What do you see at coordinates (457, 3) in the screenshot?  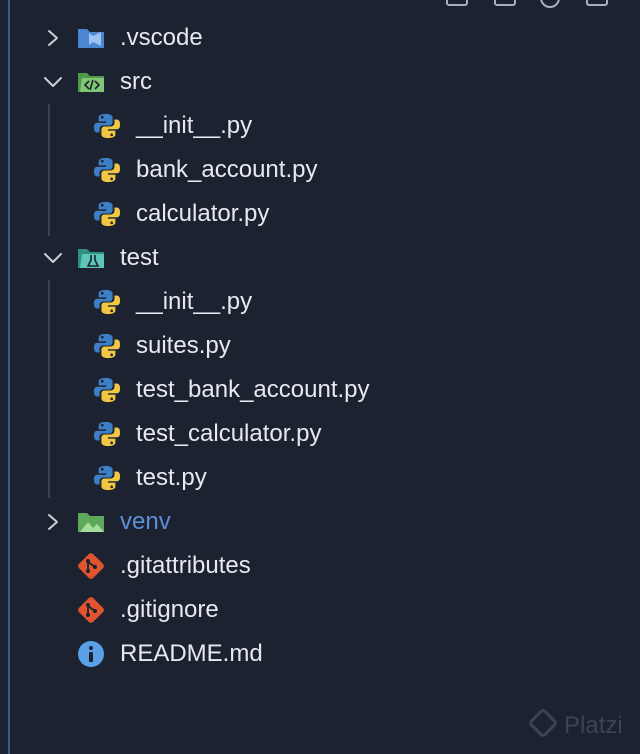 I see `new-file-icon` at bounding box center [457, 3].